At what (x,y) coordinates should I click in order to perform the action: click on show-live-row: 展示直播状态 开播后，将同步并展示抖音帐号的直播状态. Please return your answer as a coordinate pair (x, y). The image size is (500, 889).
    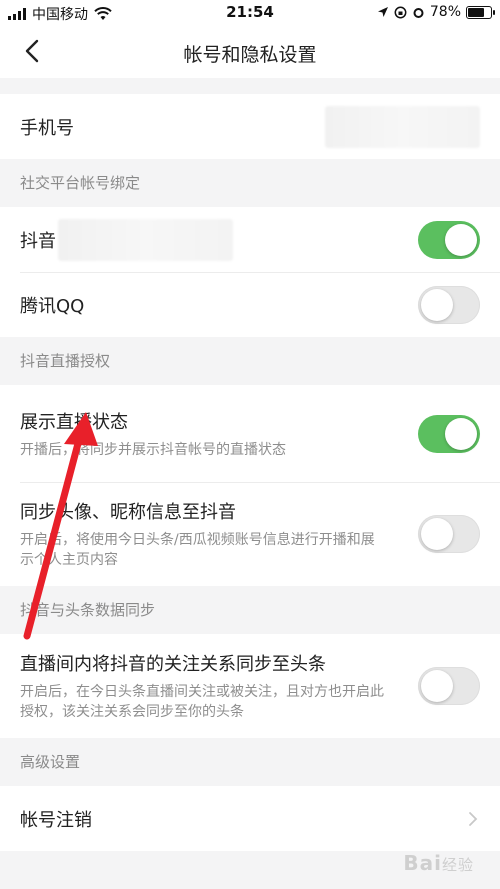
    Looking at the image, I should click on (250, 433).